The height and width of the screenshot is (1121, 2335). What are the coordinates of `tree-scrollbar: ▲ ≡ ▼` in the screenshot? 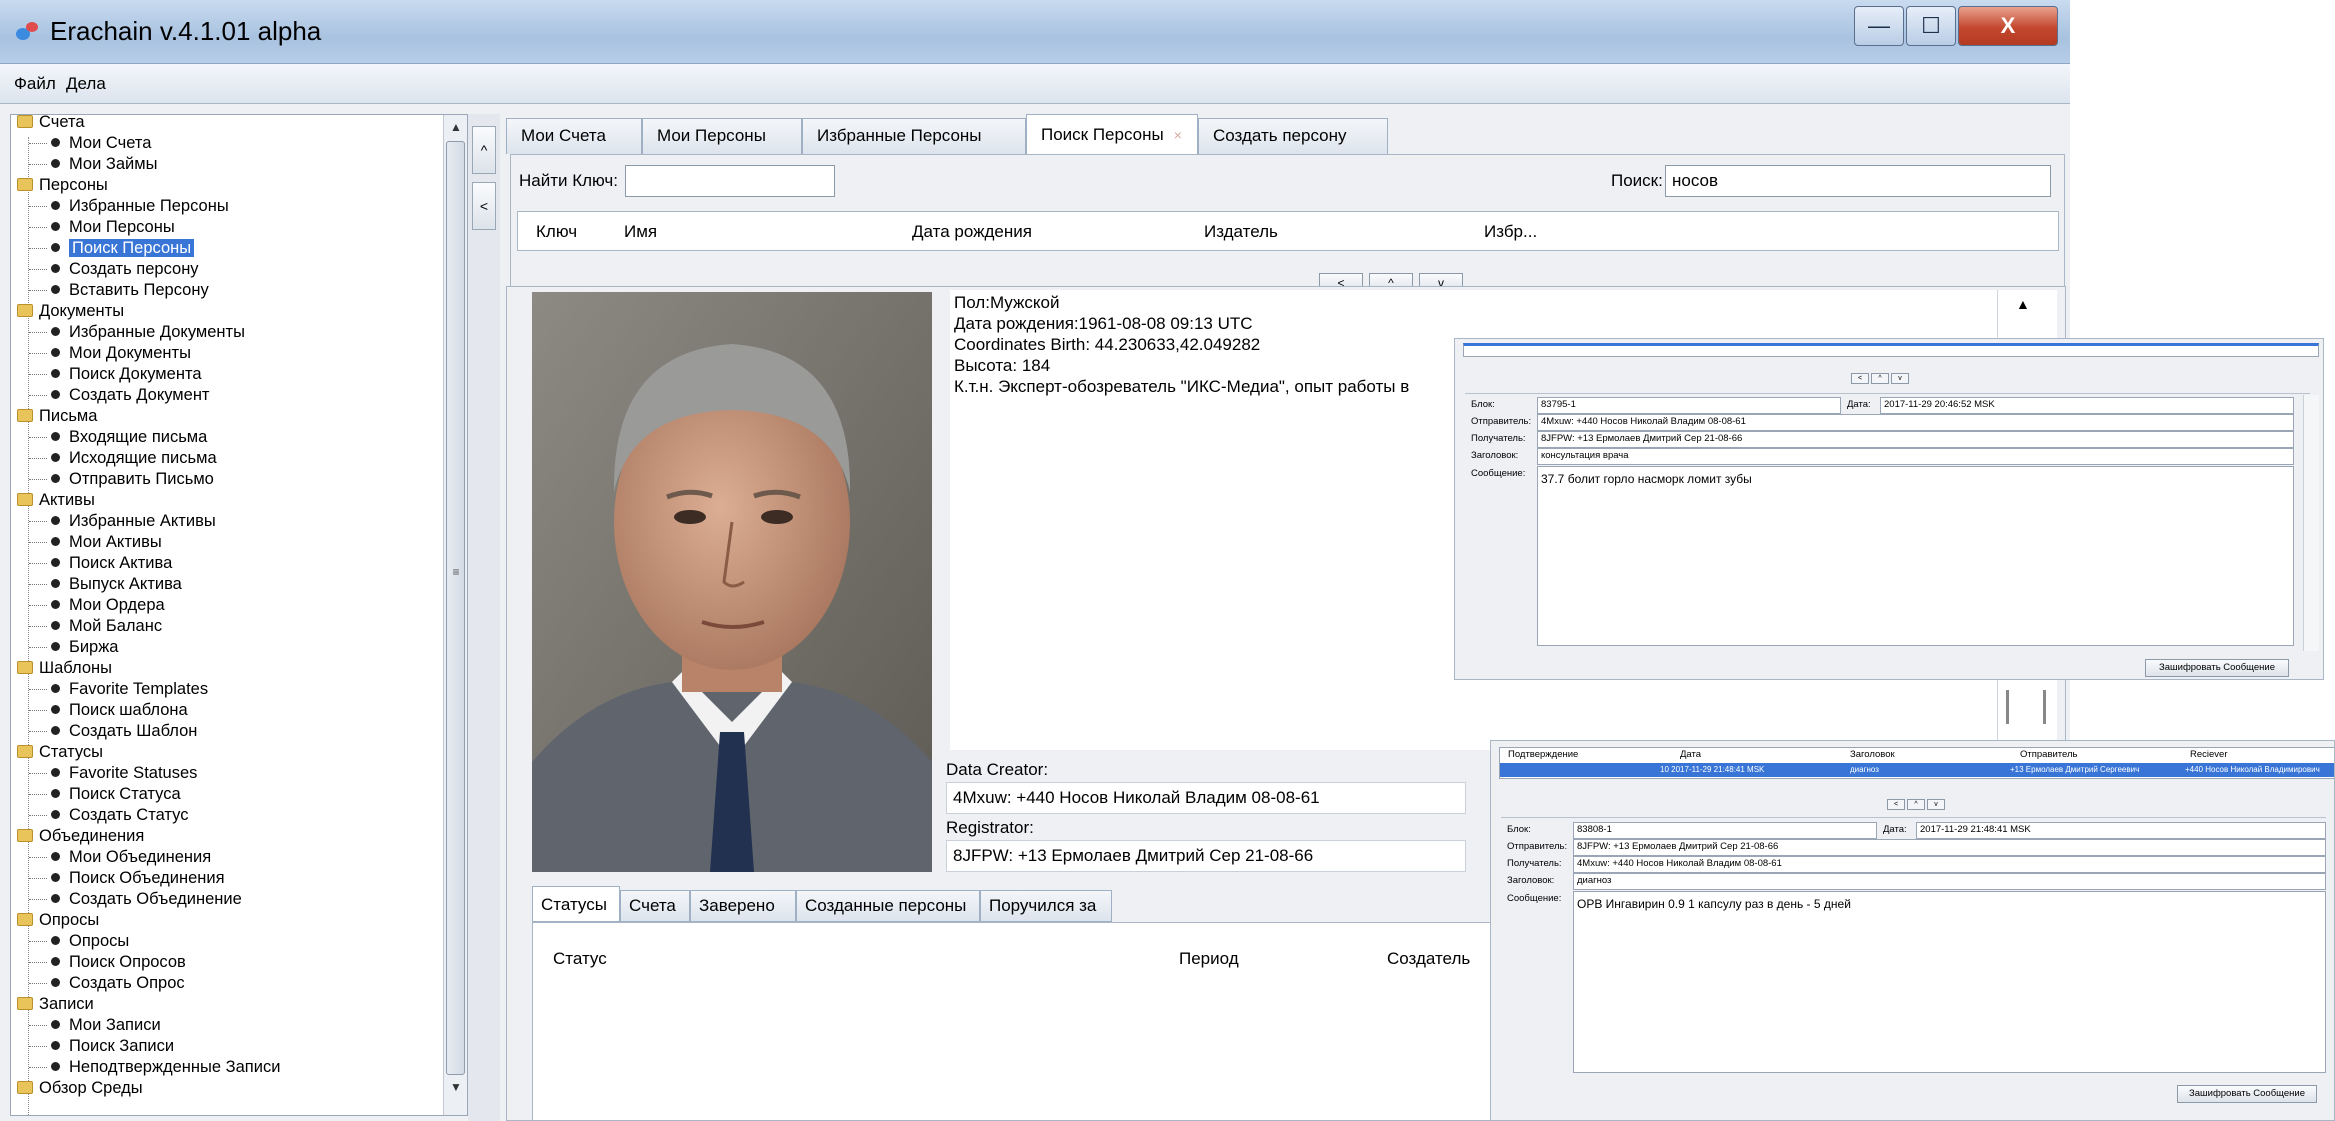 It's located at (455, 615).